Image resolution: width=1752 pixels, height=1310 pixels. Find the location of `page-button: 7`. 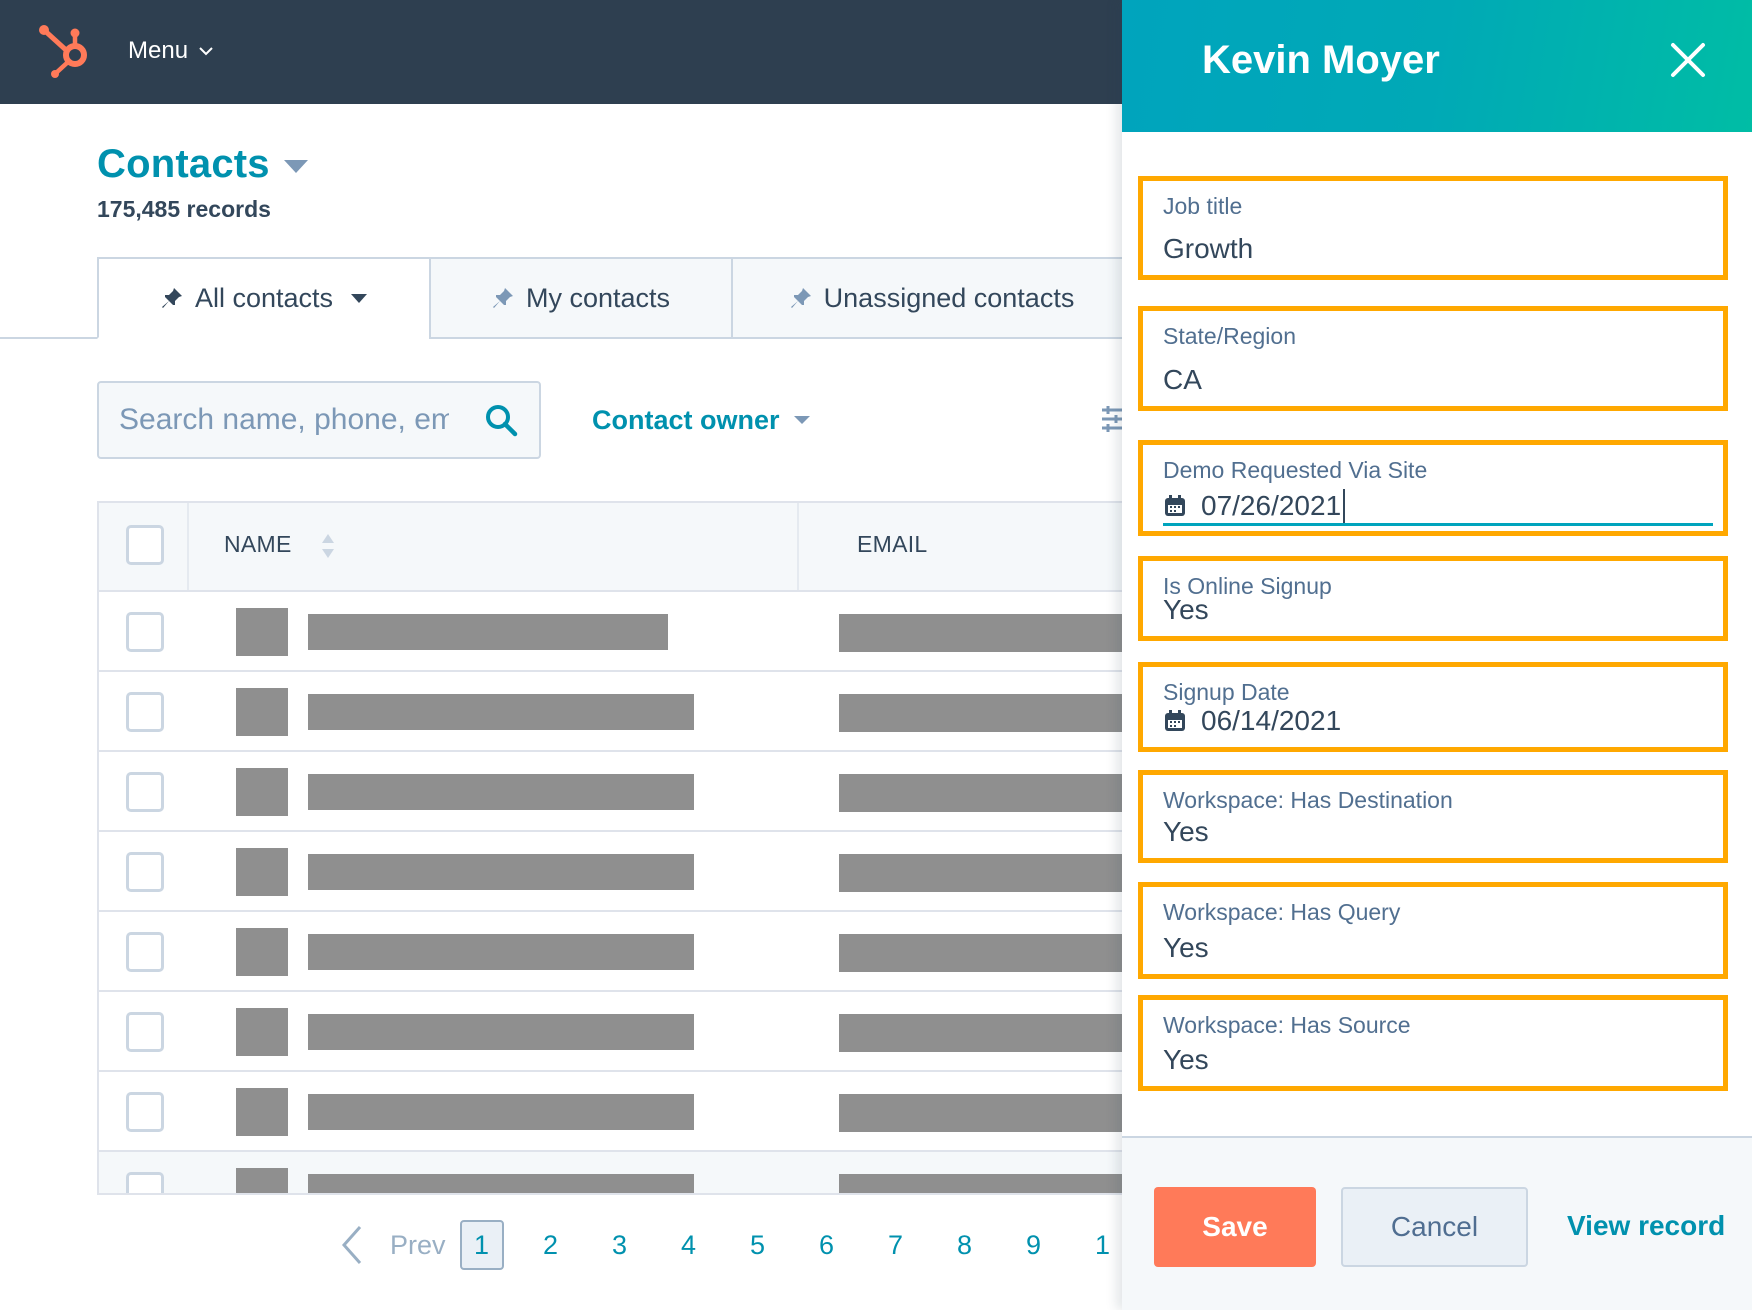

page-button: 7 is located at coordinates (896, 1245).